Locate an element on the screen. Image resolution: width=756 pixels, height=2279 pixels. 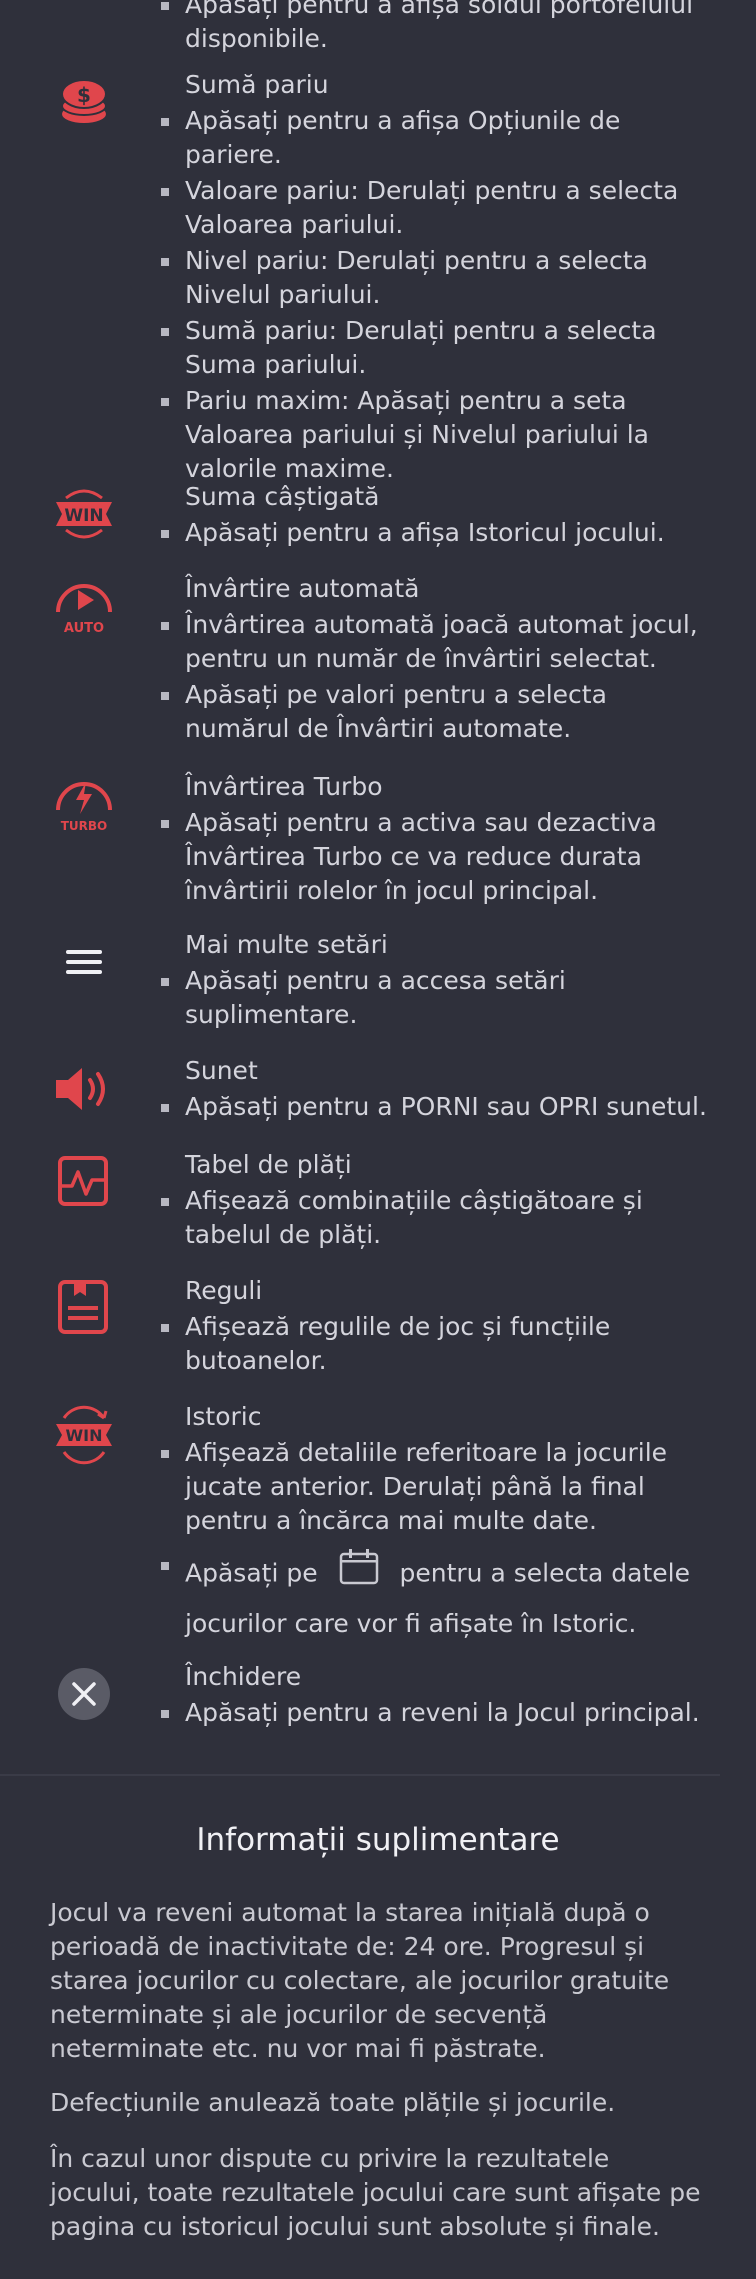
additional-info-title: Informații suplimentare is located at coordinates (378, 1840).